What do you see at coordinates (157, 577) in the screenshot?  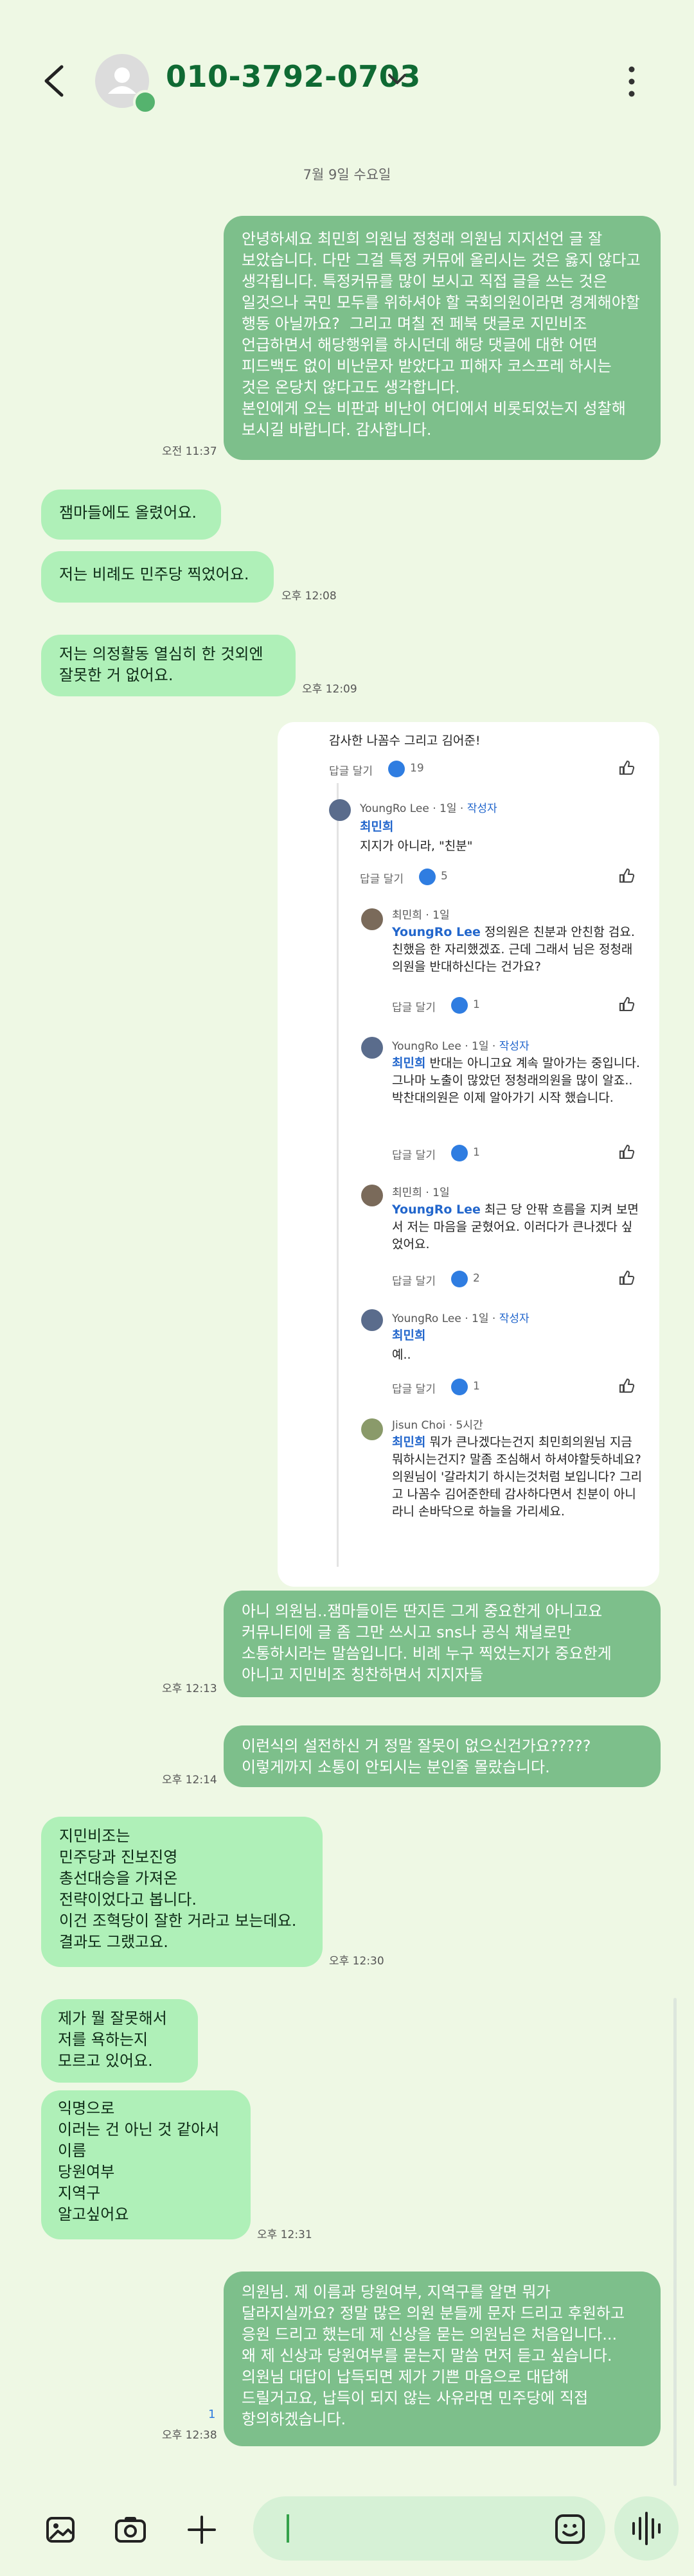 I see `message-bubble-incoming: 저는 비례도 민주당 찍었어요.` at bounding box center [157, 577].